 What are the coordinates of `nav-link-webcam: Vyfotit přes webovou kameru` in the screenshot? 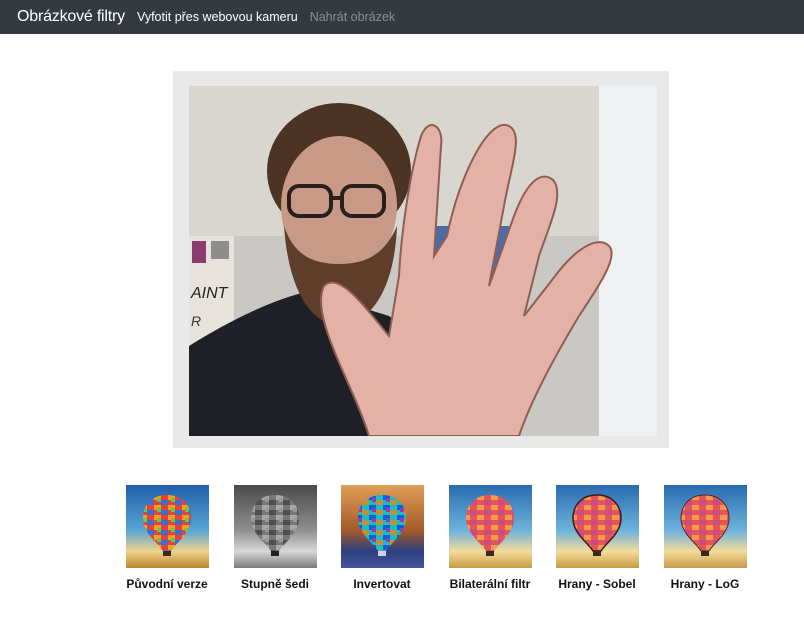 It's located at (217, 17).